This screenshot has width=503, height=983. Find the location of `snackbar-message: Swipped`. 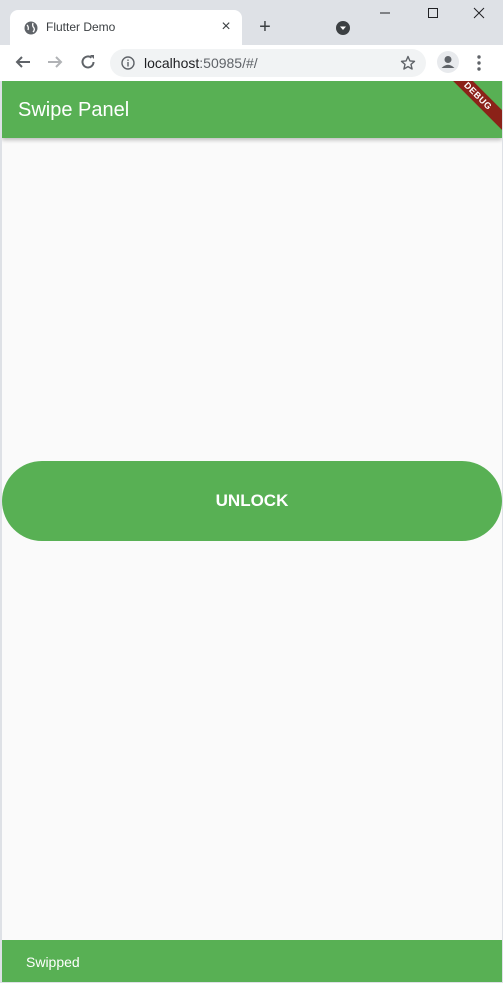

snackbar-message: Swipped is located at coordinates (53, 962).